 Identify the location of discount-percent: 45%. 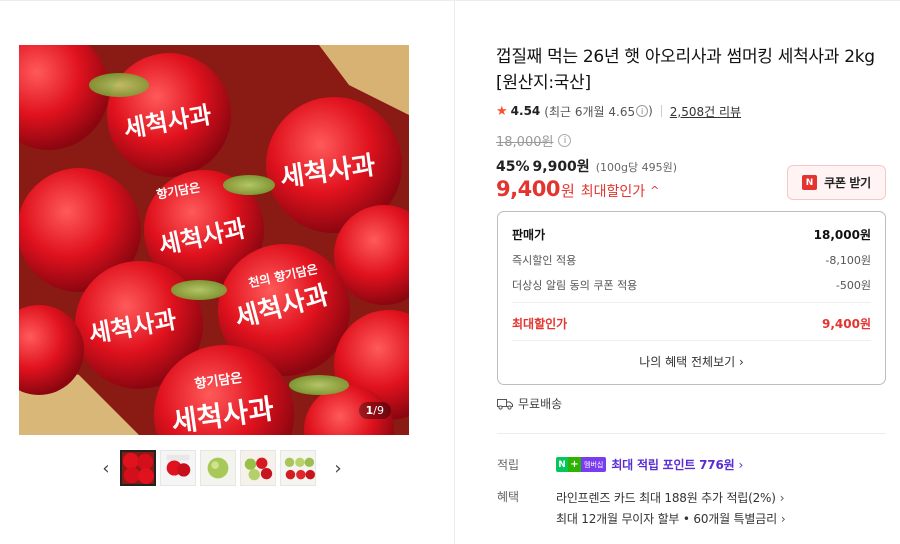
(513, 167).